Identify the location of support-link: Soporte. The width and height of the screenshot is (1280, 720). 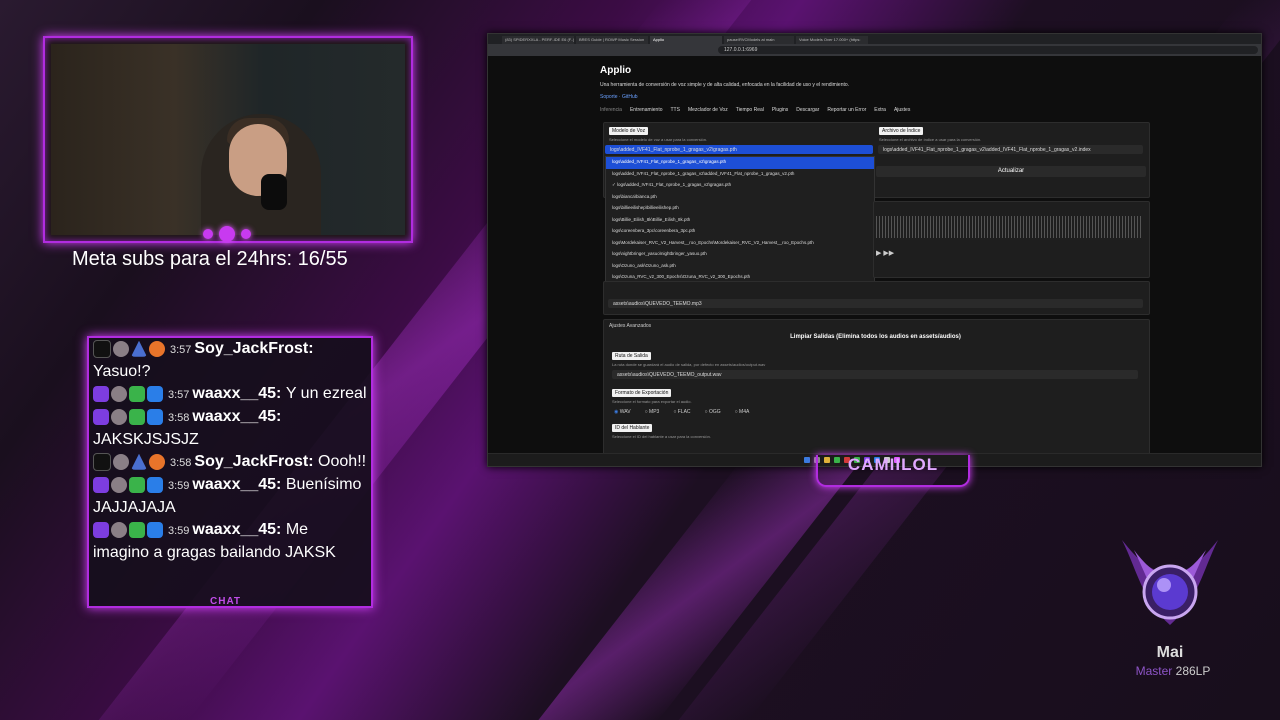
(609, 97).